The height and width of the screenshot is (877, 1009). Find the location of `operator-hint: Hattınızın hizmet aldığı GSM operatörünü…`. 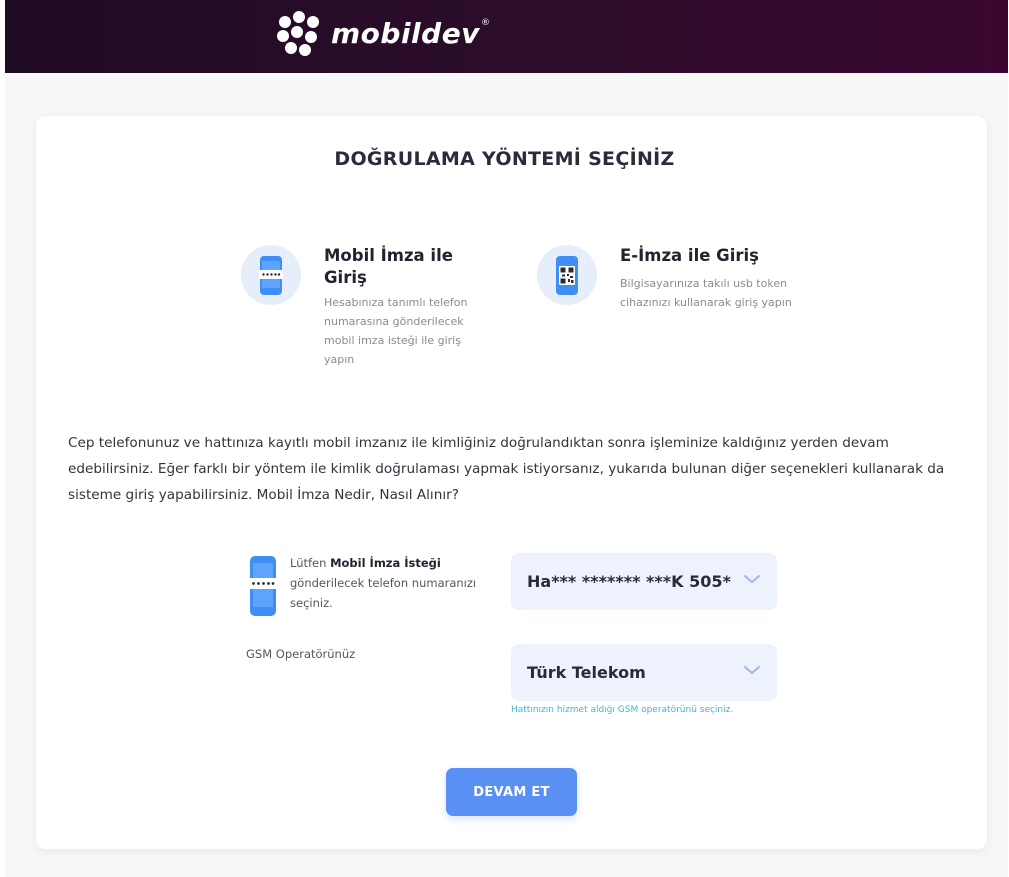

operator-hint: Hattınızın hizmet aldığı GSM operatörünü… is located at coordinates (622, 710).